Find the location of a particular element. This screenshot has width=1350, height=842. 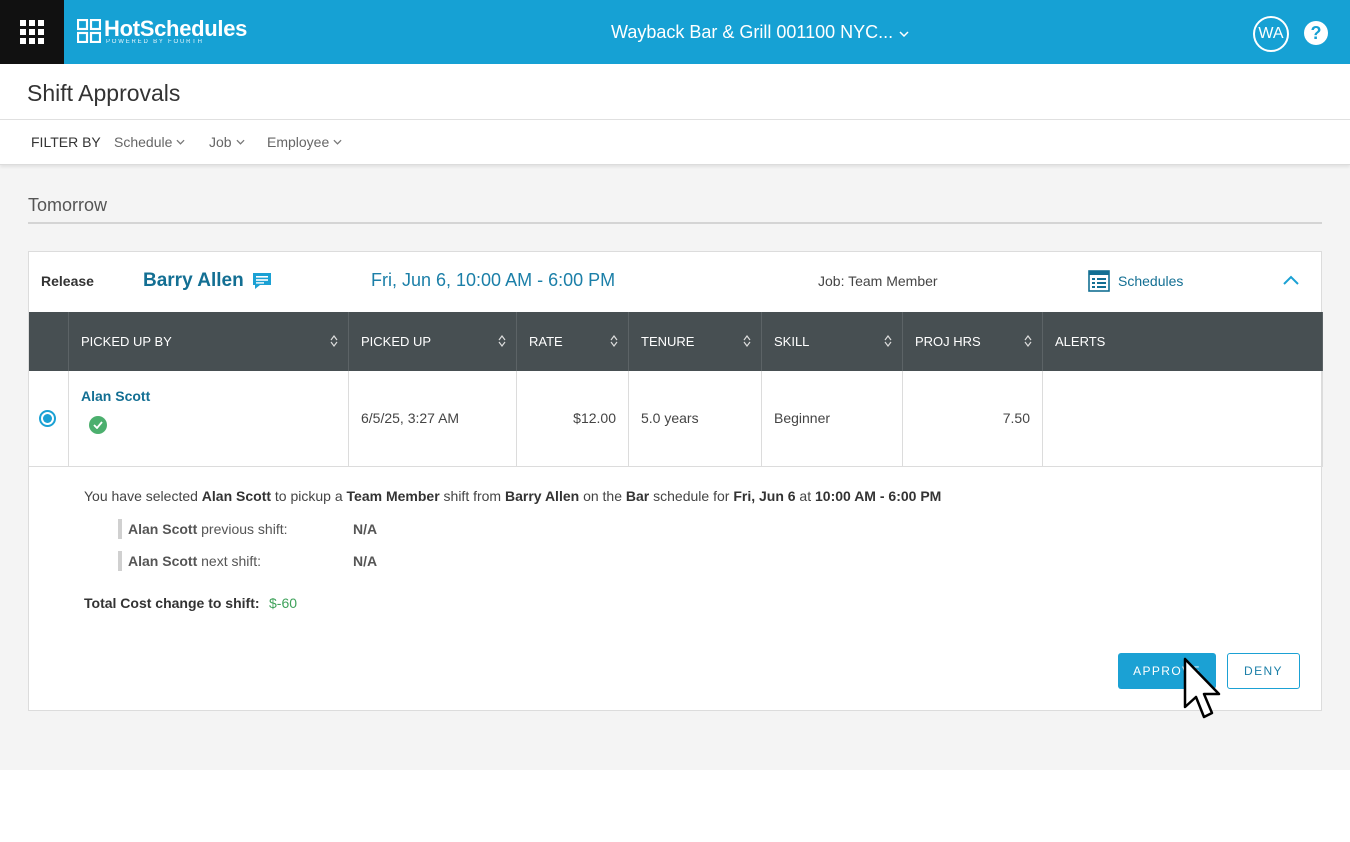

employee-name-text: Barry Allen is located at coordinates (193, 280).